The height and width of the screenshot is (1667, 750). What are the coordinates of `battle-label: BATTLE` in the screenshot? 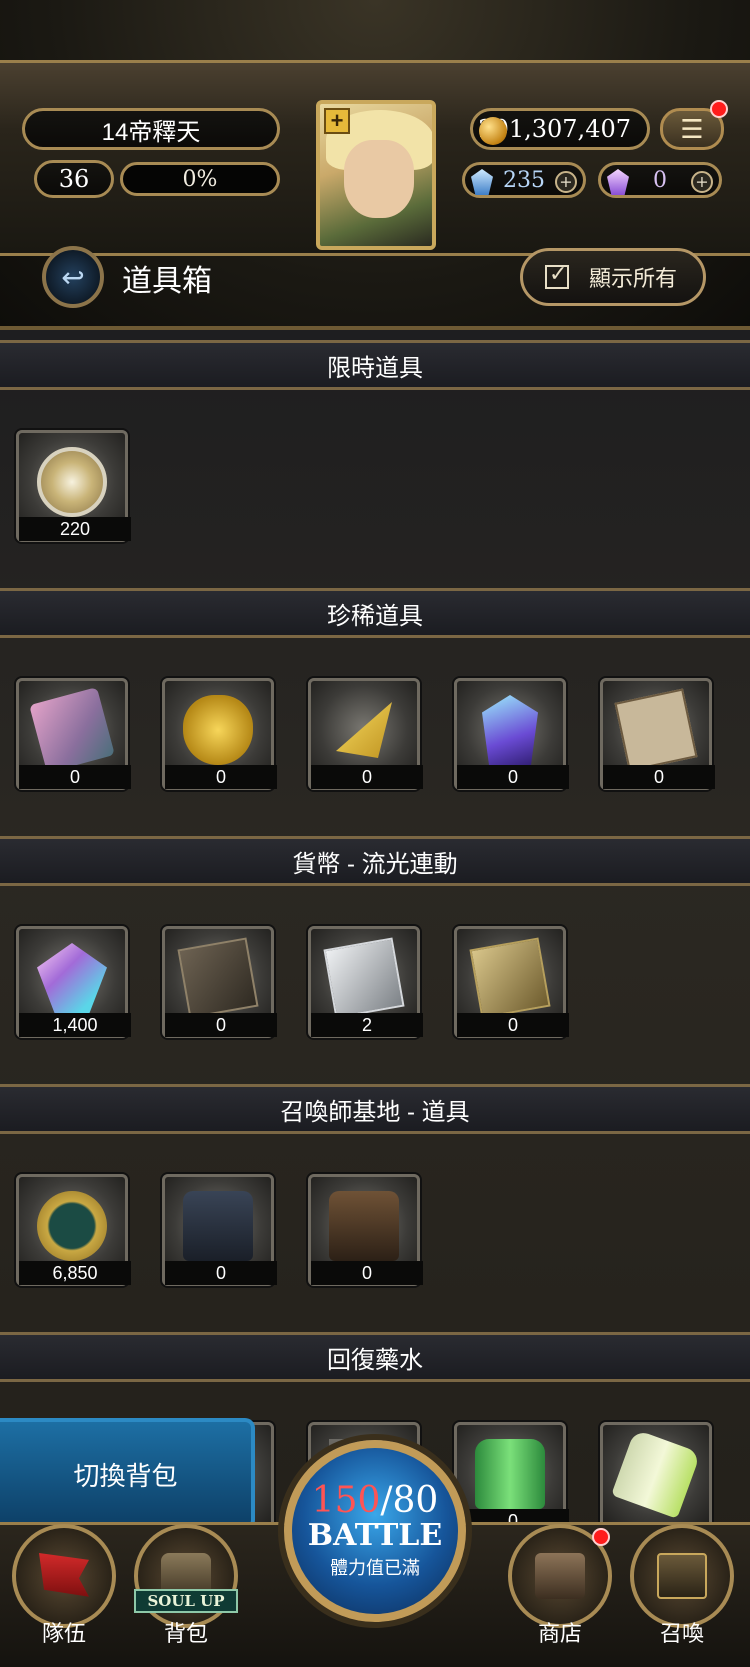 It's located at (375, 1535).